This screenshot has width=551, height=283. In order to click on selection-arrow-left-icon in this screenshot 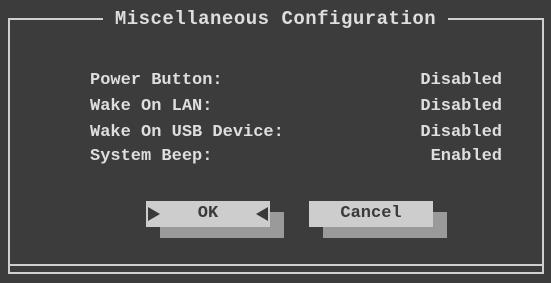, I will do `click(262, 214)`.